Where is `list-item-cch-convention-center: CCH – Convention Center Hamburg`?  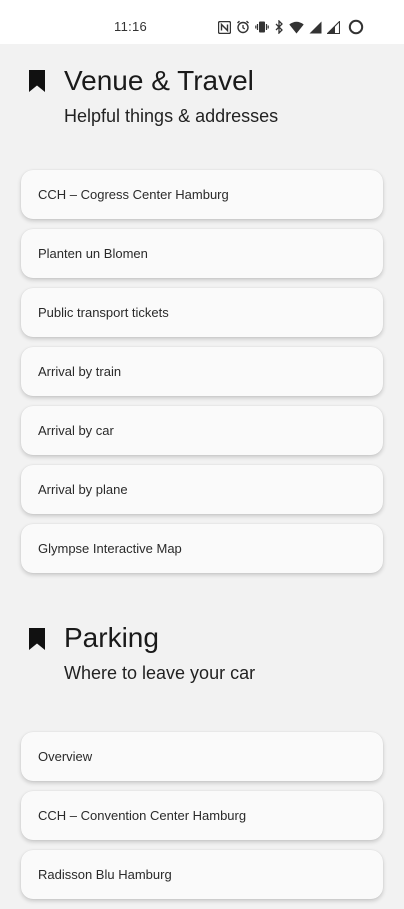
list-item-cch-convention-center: CCH – Convention Center Hamburg is located at coordinates (202, 815).